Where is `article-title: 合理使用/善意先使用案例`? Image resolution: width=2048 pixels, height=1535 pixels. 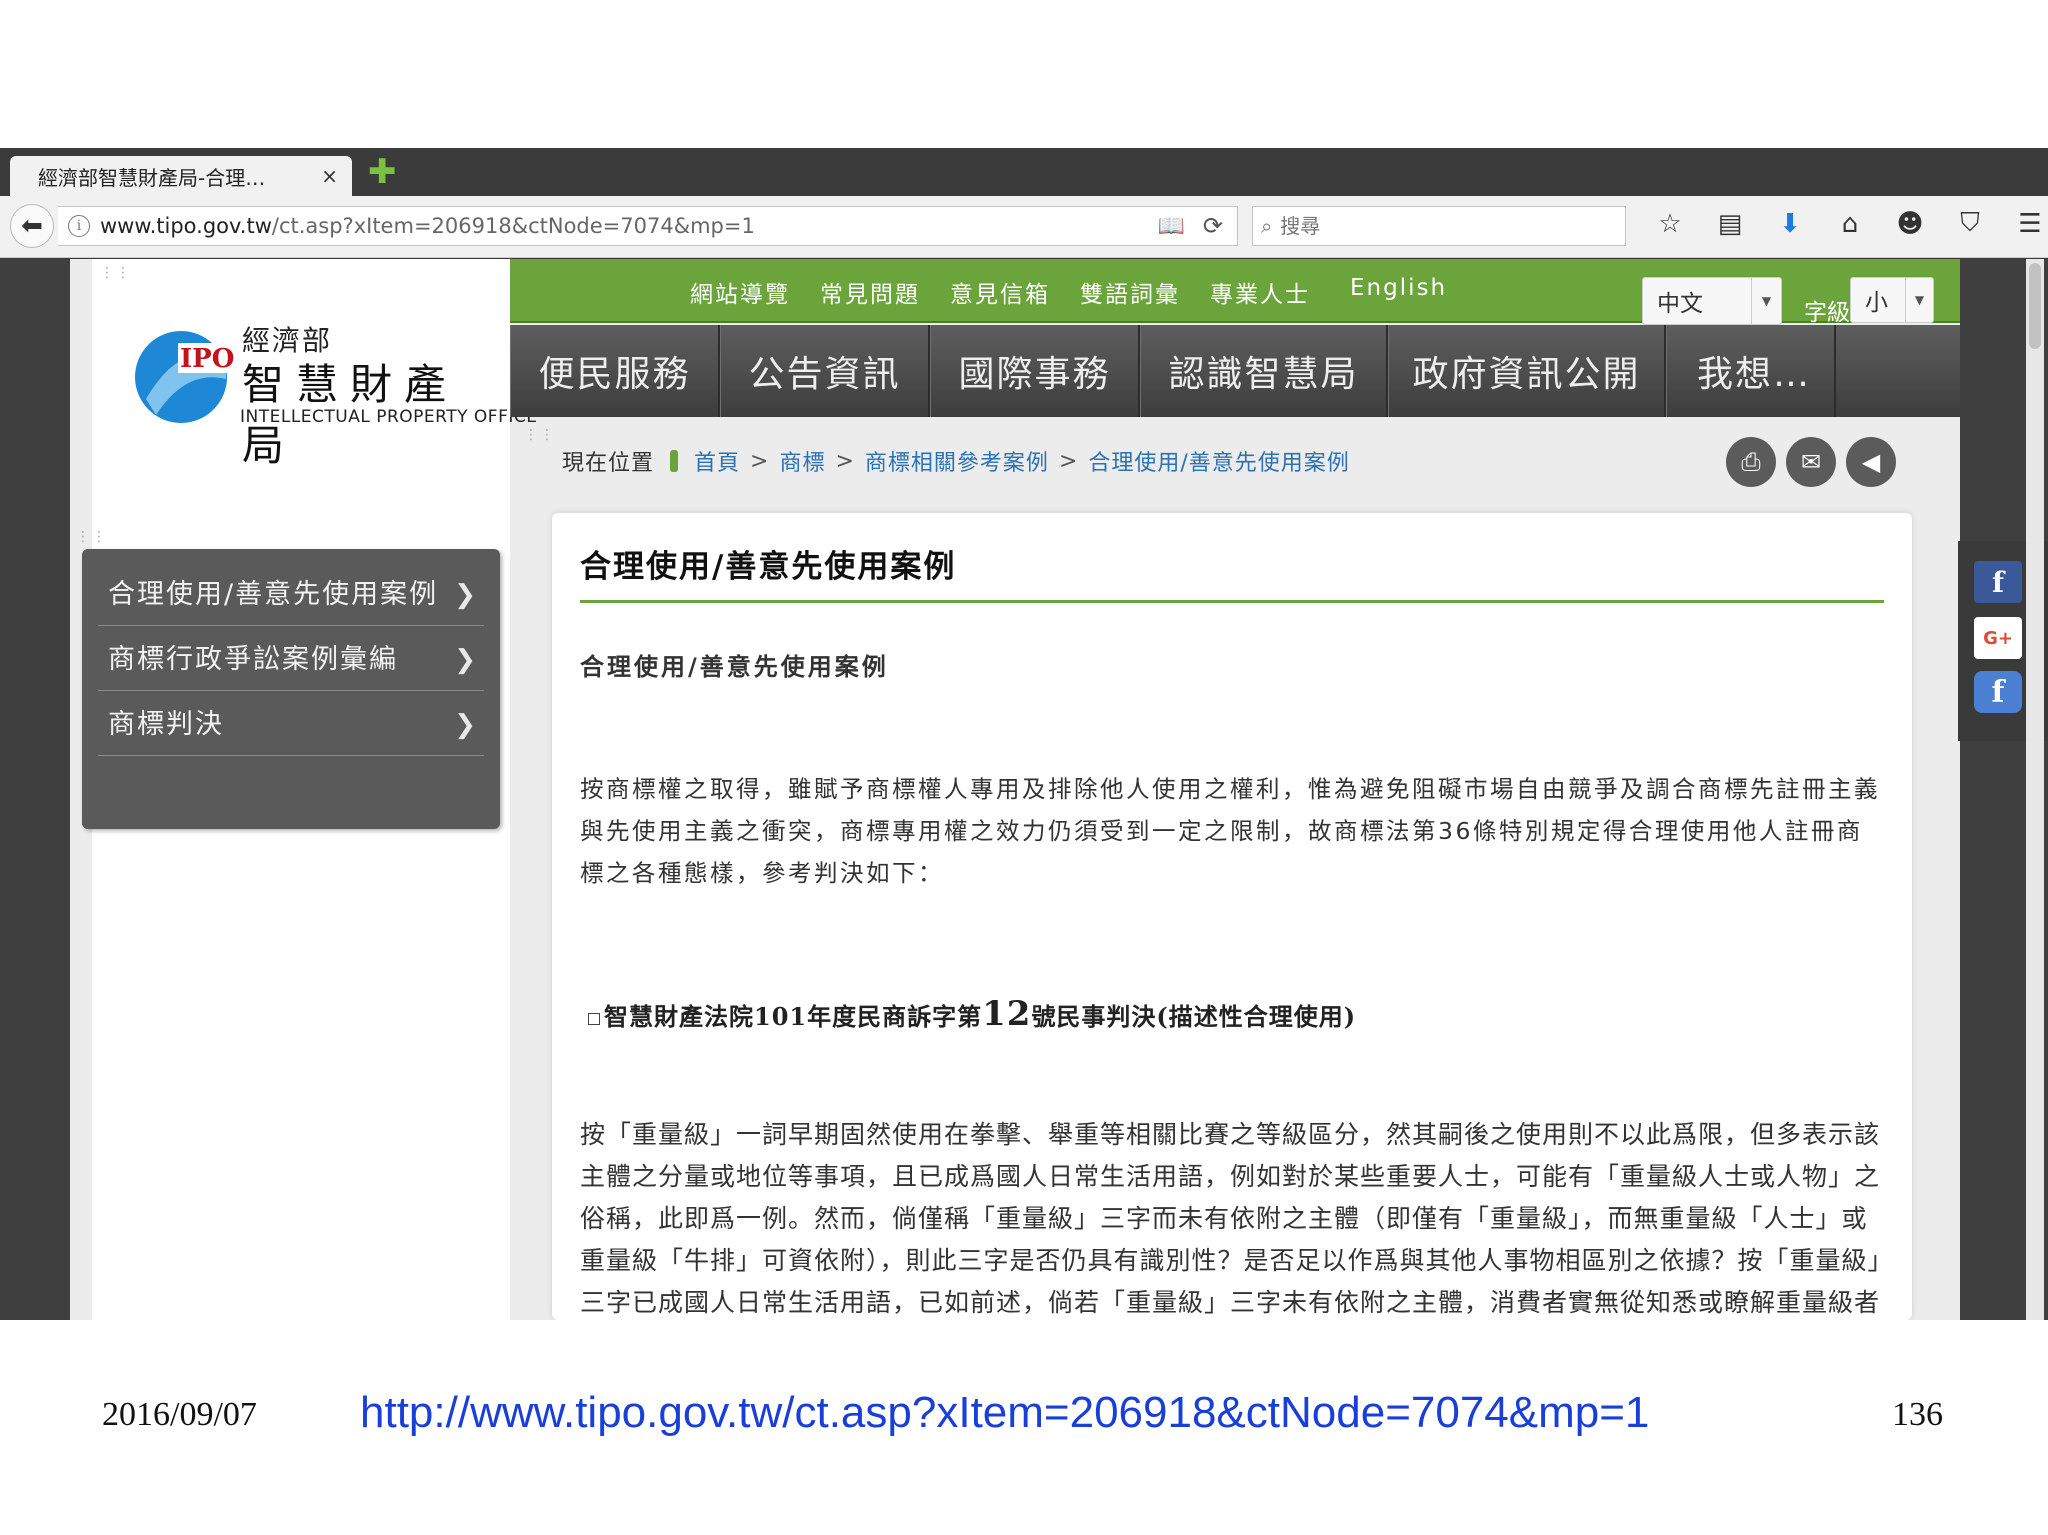
article-title: 合理使用/善意先使用案例 is located at coordinates (1232, 572).